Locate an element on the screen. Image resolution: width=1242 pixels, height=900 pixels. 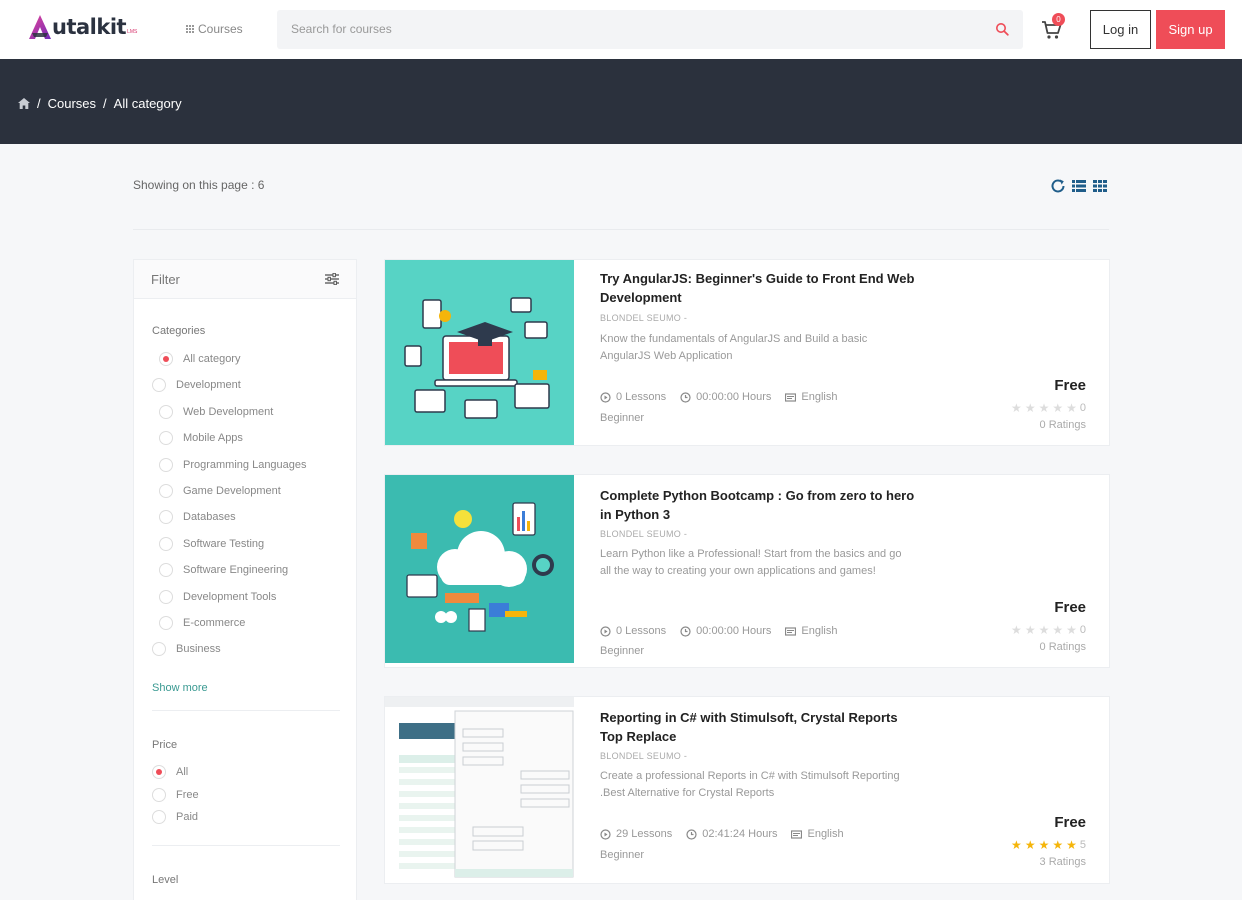
brand-logo: utalkit LMS is located at coordinates (82, 27).